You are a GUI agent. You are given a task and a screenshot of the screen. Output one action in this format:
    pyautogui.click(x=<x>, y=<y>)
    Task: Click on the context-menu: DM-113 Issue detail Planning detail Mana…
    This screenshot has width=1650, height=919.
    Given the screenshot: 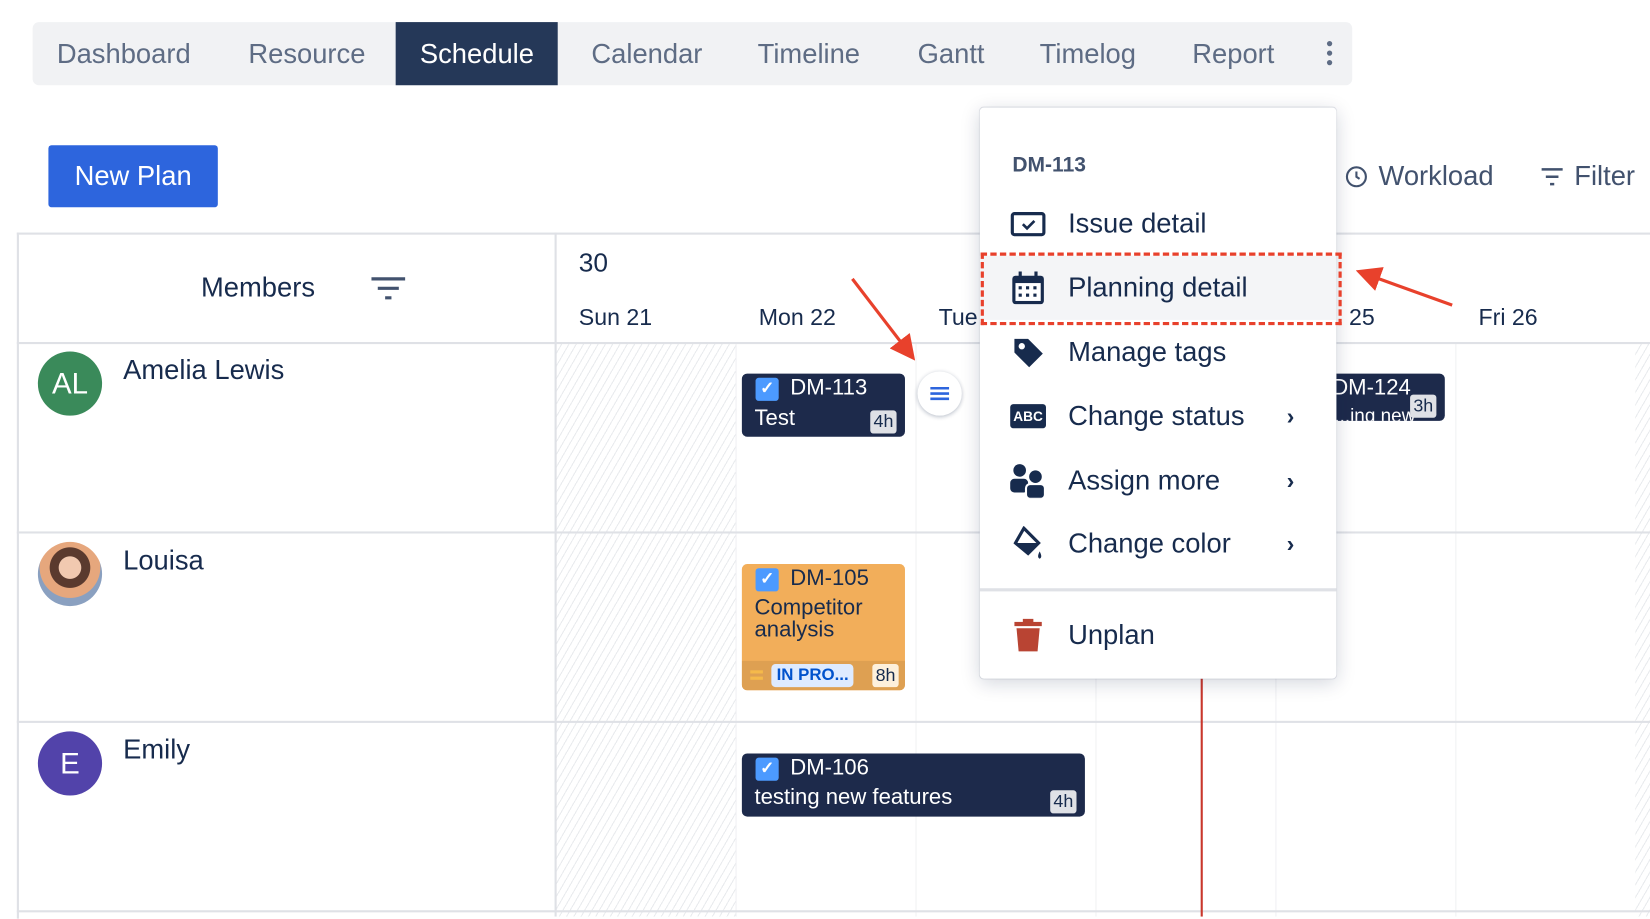 What is the action you would take?
    pyautogui.click(x=1158, y=393)
    